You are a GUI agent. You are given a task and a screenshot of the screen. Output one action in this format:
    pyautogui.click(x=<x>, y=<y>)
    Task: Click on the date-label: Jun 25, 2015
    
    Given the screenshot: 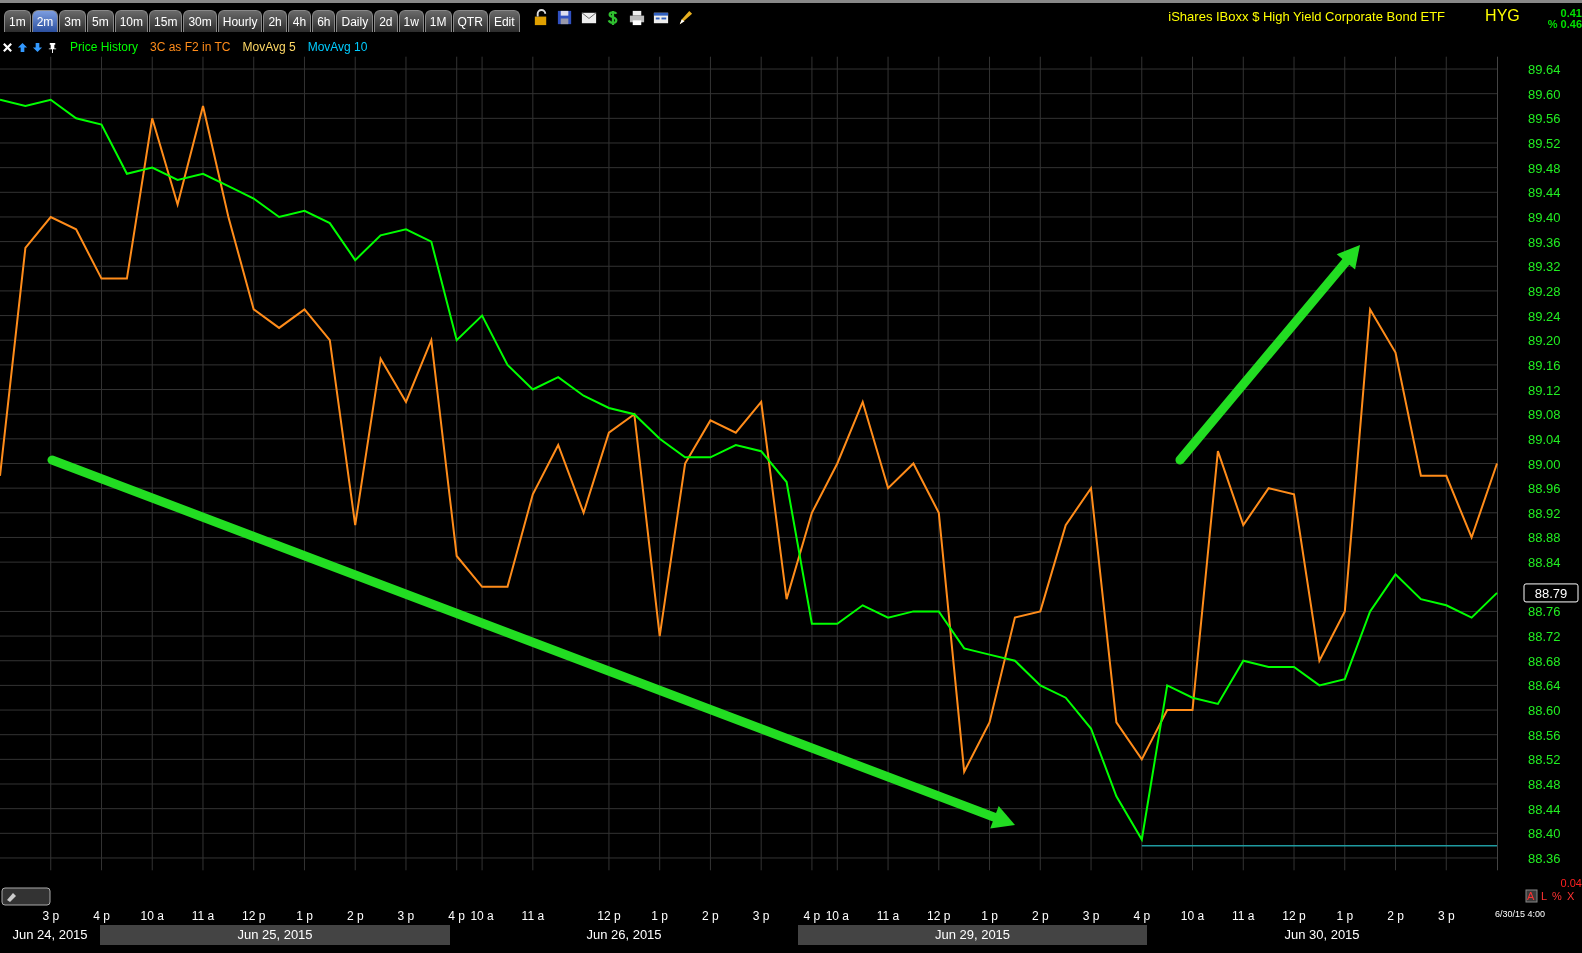 What is the action you would take?
    pyautogui.click(x=275, y=935)
    